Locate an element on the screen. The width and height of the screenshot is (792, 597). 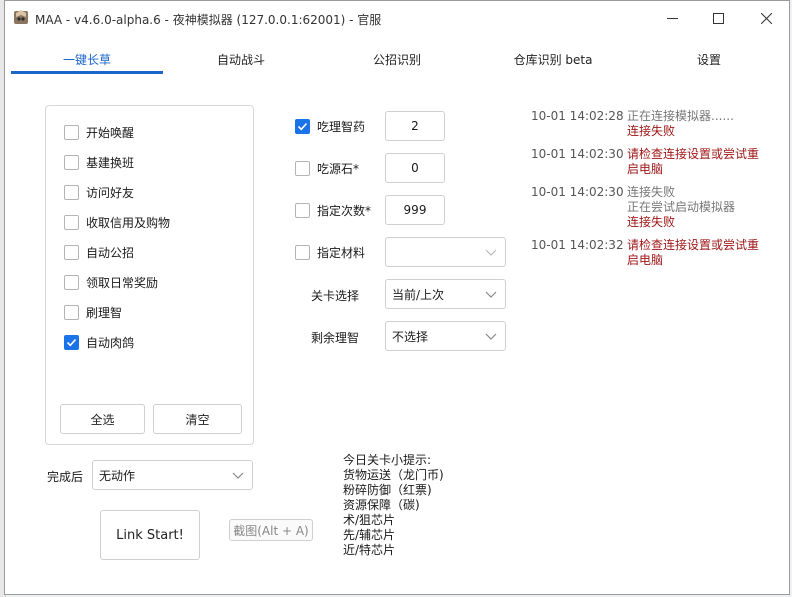
log-entry: 10-01 14:02:30 连接失败 正在尝试启动模拟器 连接失败 is located at coordinates (651, 207).